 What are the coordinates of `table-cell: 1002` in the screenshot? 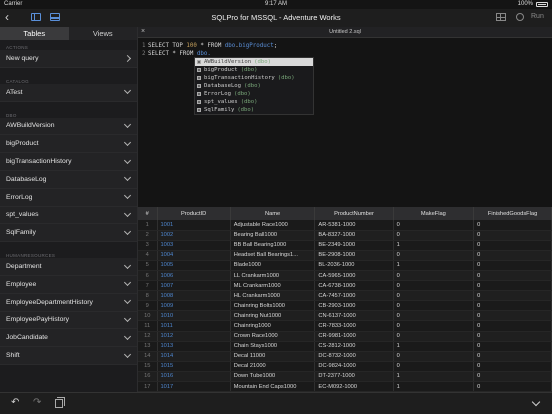 It's located at (194, 235).